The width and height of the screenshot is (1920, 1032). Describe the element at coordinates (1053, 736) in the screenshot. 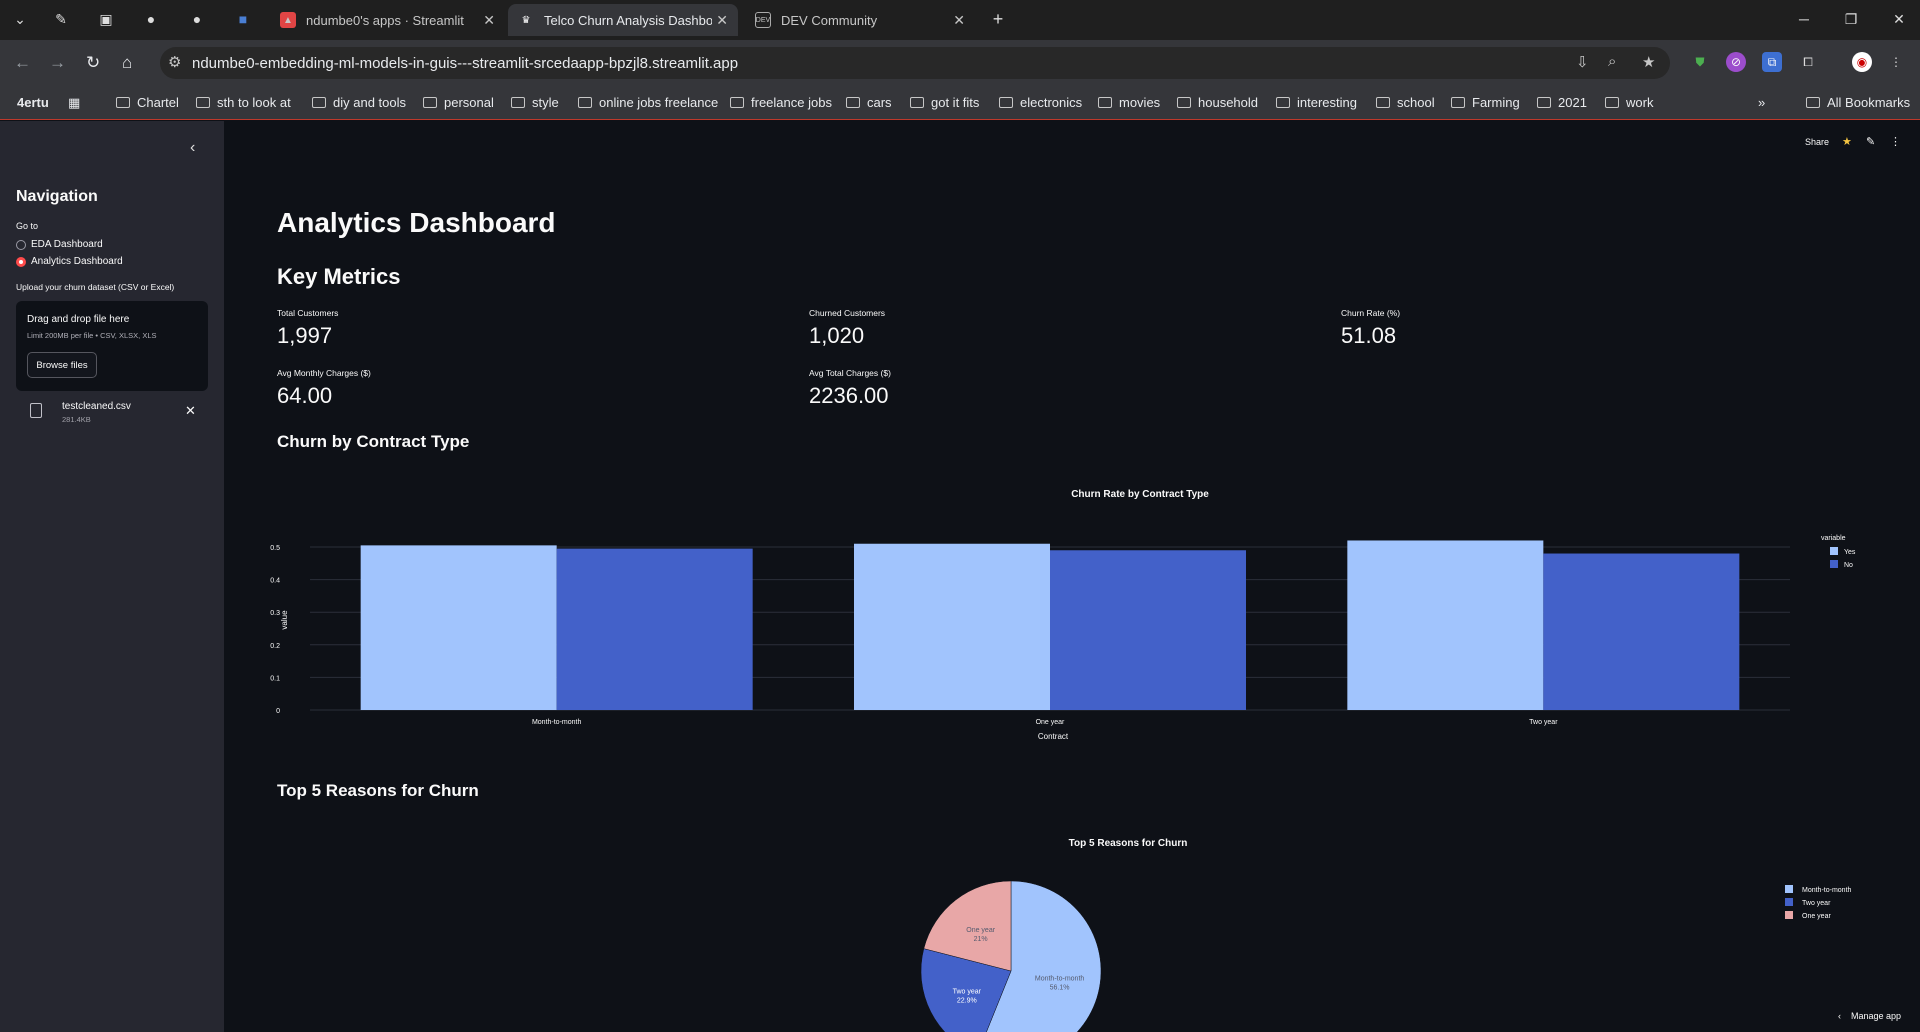

I see `x-axis-label: Contract` at that location.